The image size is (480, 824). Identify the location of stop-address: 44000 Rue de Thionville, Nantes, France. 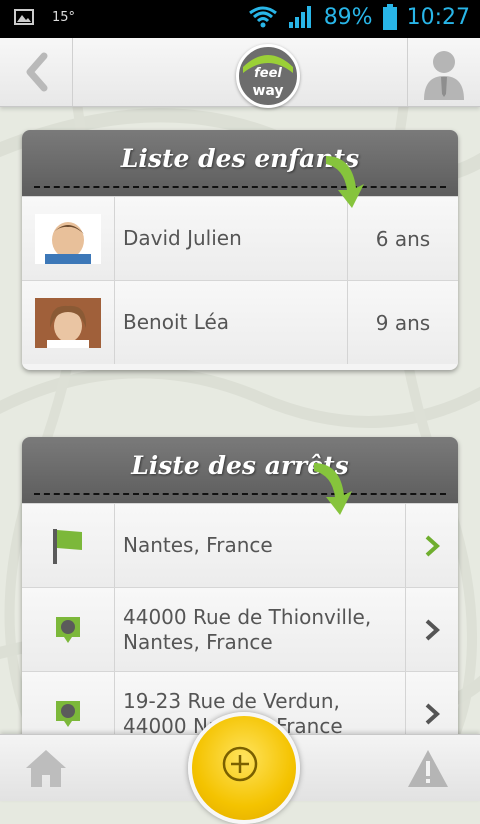
(247, 629).